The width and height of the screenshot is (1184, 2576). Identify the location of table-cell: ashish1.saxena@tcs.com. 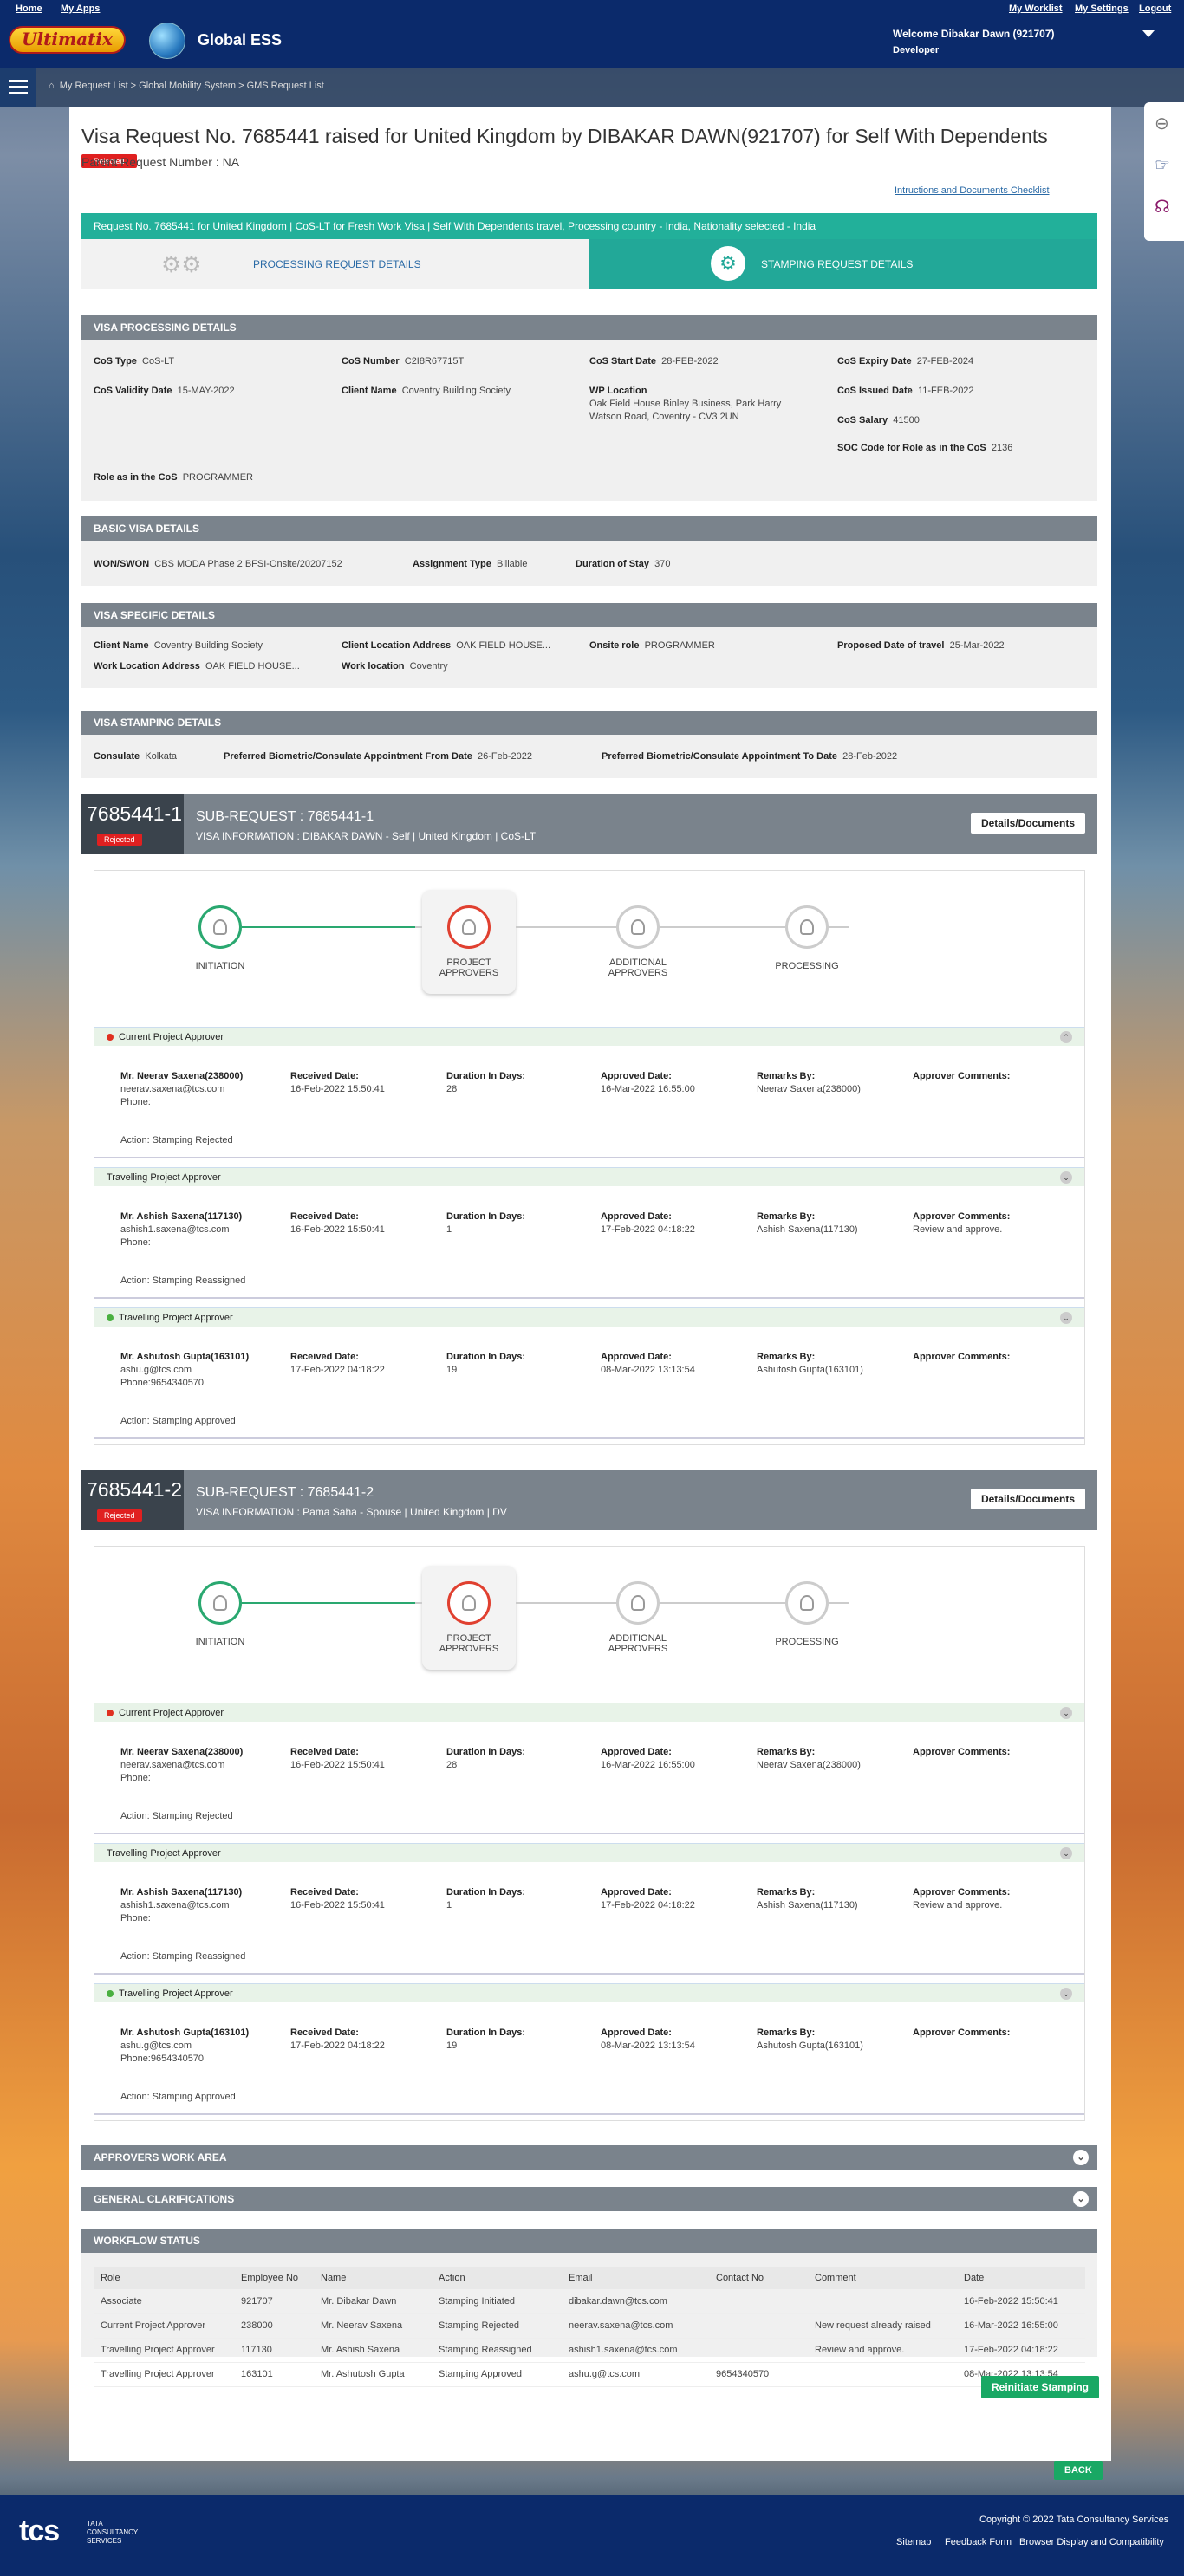
(635, 2351).